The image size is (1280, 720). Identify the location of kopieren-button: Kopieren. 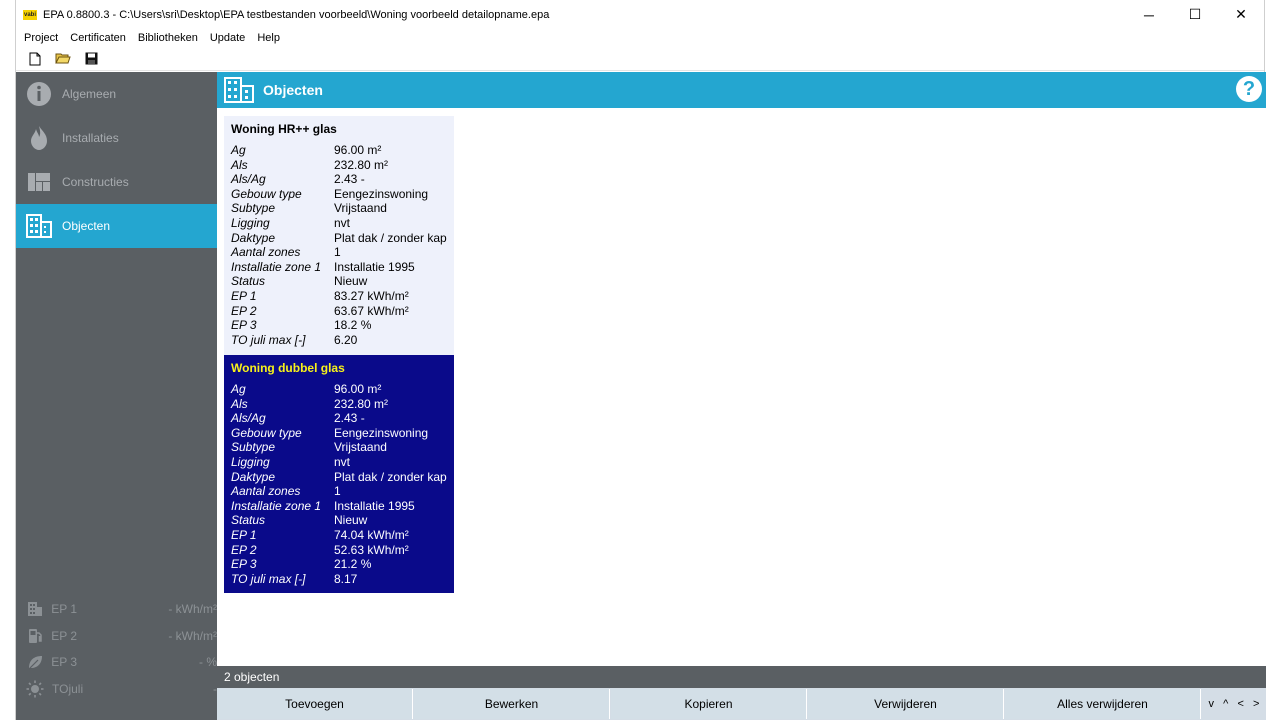
(709, 704).